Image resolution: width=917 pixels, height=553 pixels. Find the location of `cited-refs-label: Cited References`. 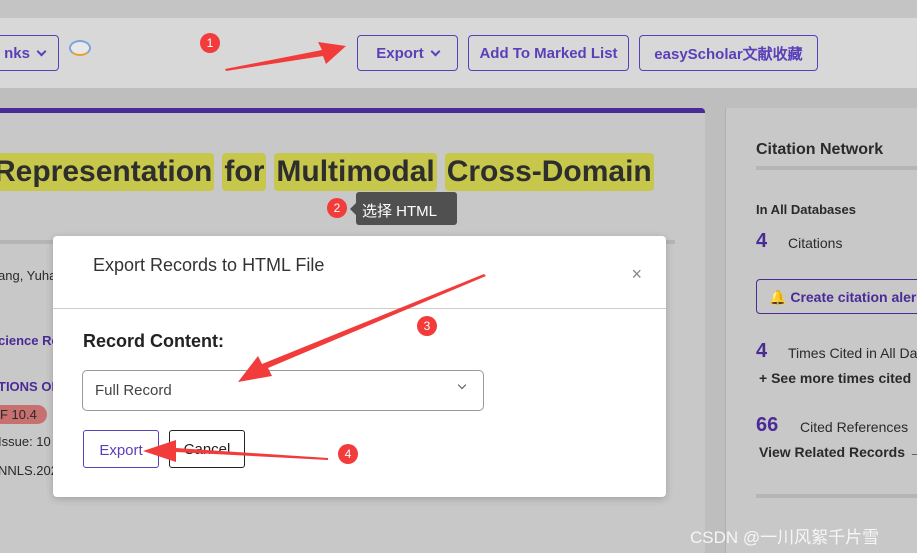

cited-refs-label: Cited References is located at coordinates (854, 427).